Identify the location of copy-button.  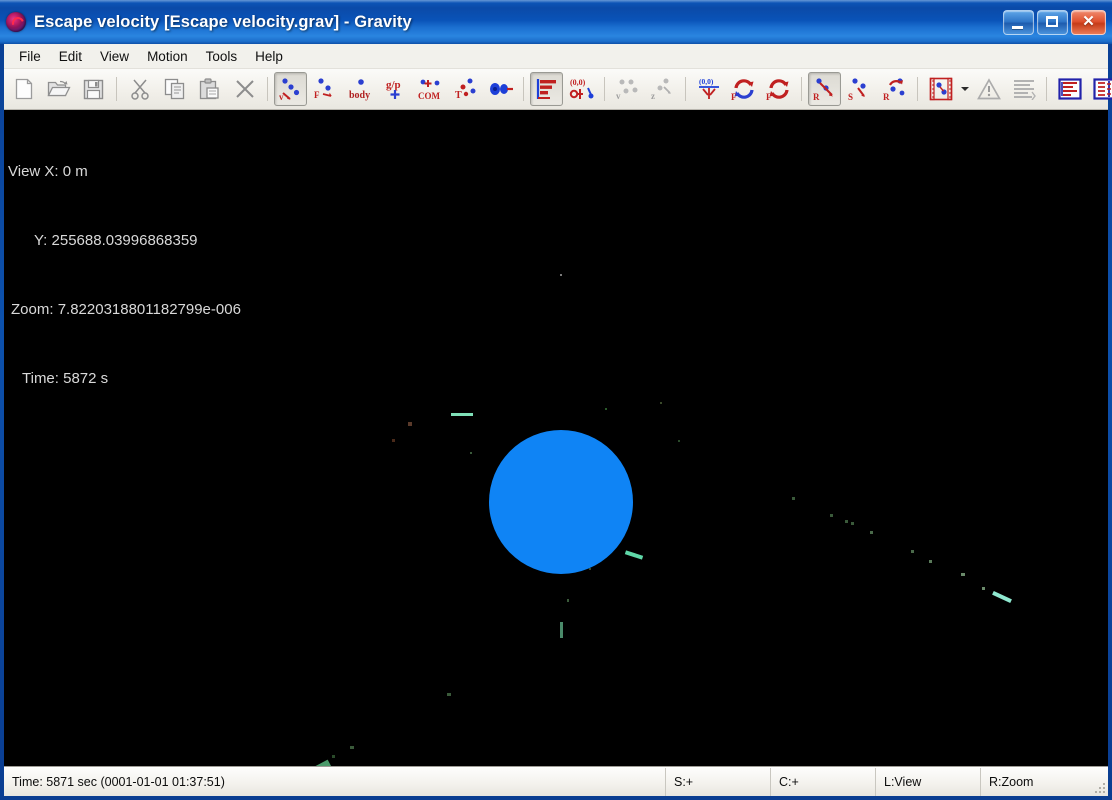
(174, 89).